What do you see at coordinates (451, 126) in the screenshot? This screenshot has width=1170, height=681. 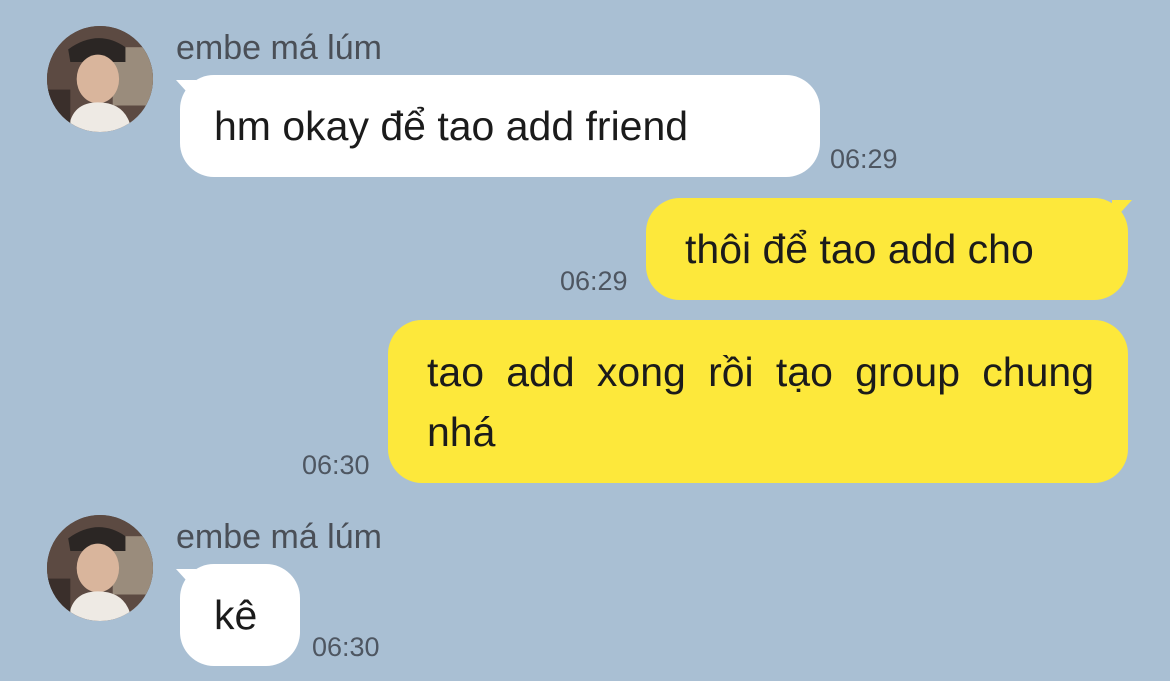 I see `message-text: hm okay để tao add friend` at bounding box center [451, 126].